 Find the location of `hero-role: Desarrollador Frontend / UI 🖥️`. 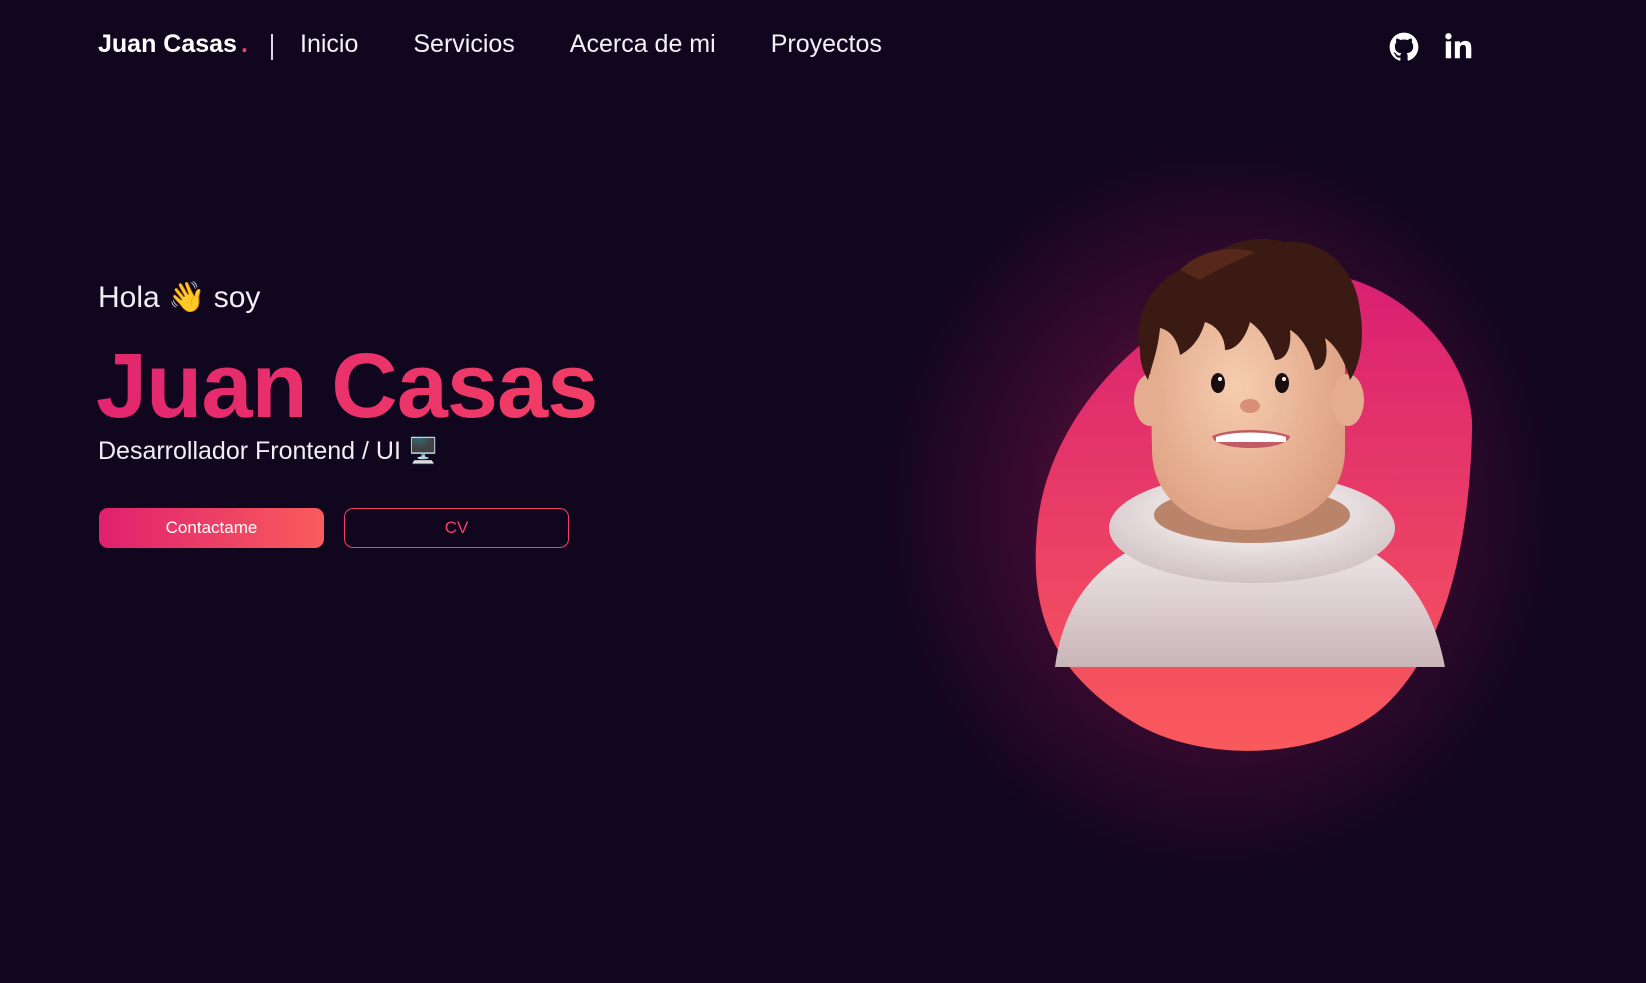

hero-role: Desarrollador Frontend / UI 🖥️ is located at coordinates (268, 451).